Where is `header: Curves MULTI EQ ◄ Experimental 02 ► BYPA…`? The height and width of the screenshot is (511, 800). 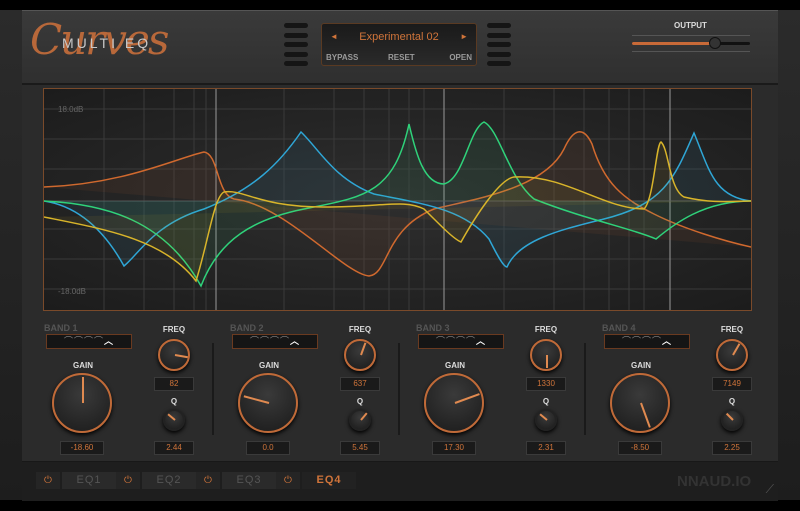
header: Curves MULTI EQ ◄ Experimental 02 ► BYPA… is located at coordinates (400, 48).